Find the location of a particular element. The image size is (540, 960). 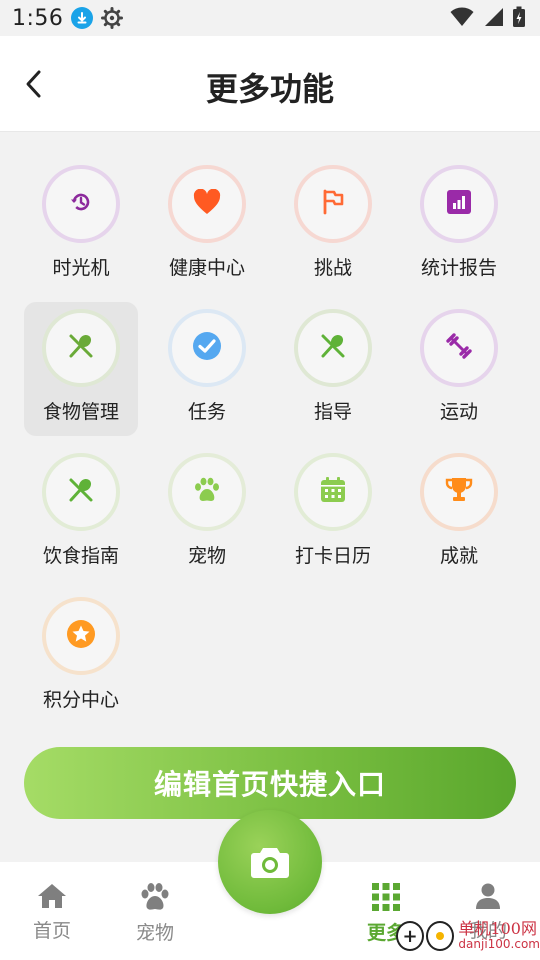

watermark-circle-icon is located at coordinates (440, 936).